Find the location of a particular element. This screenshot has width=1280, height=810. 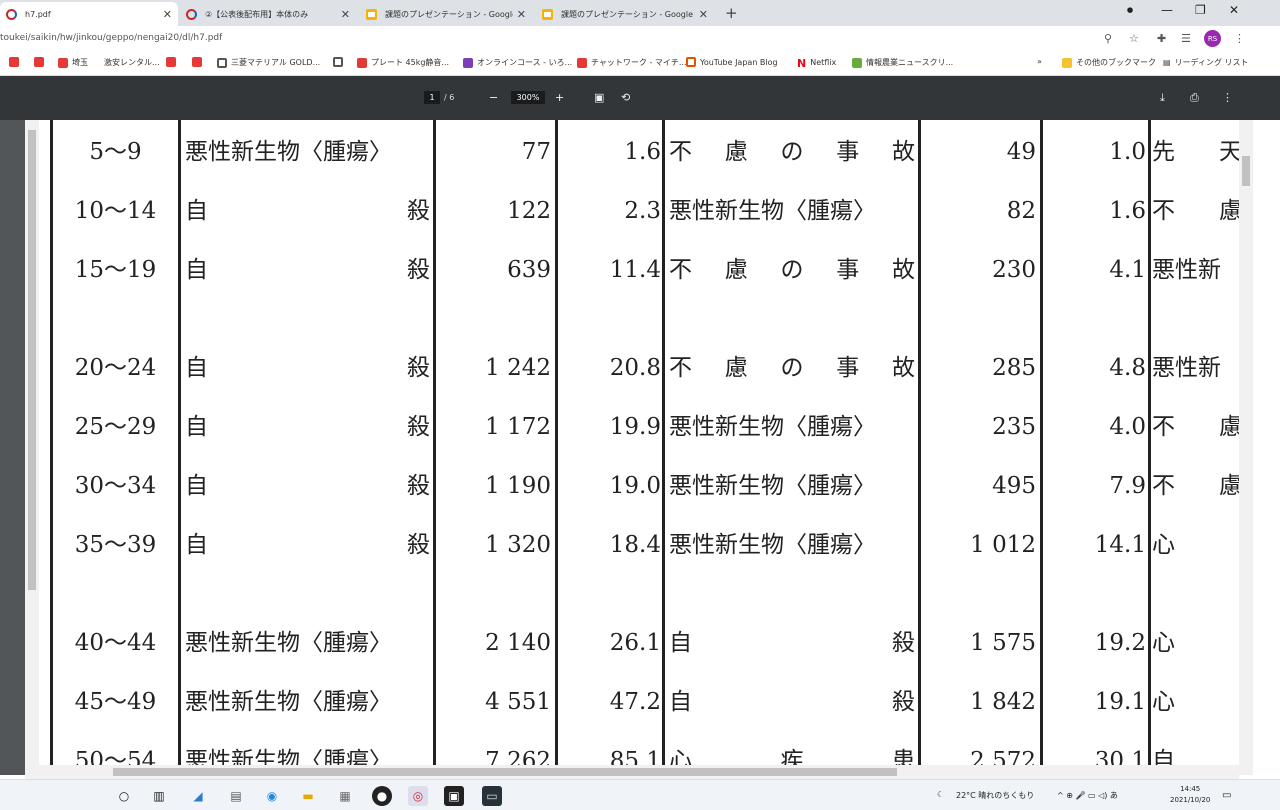

table-cell-c2: 心疾患 is located at coordinates (792, 756).